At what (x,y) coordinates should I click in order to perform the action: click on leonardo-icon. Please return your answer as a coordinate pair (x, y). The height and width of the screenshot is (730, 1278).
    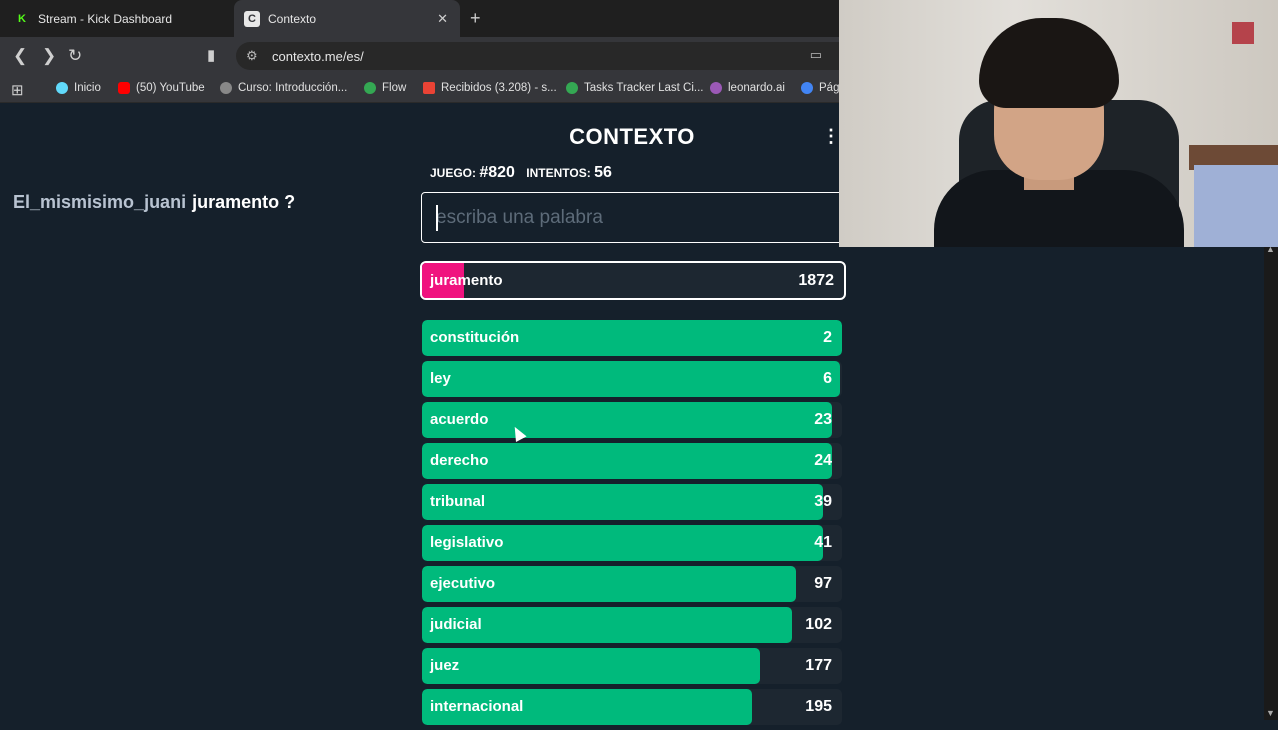
    Looking at the image, I should click on (716, 88).